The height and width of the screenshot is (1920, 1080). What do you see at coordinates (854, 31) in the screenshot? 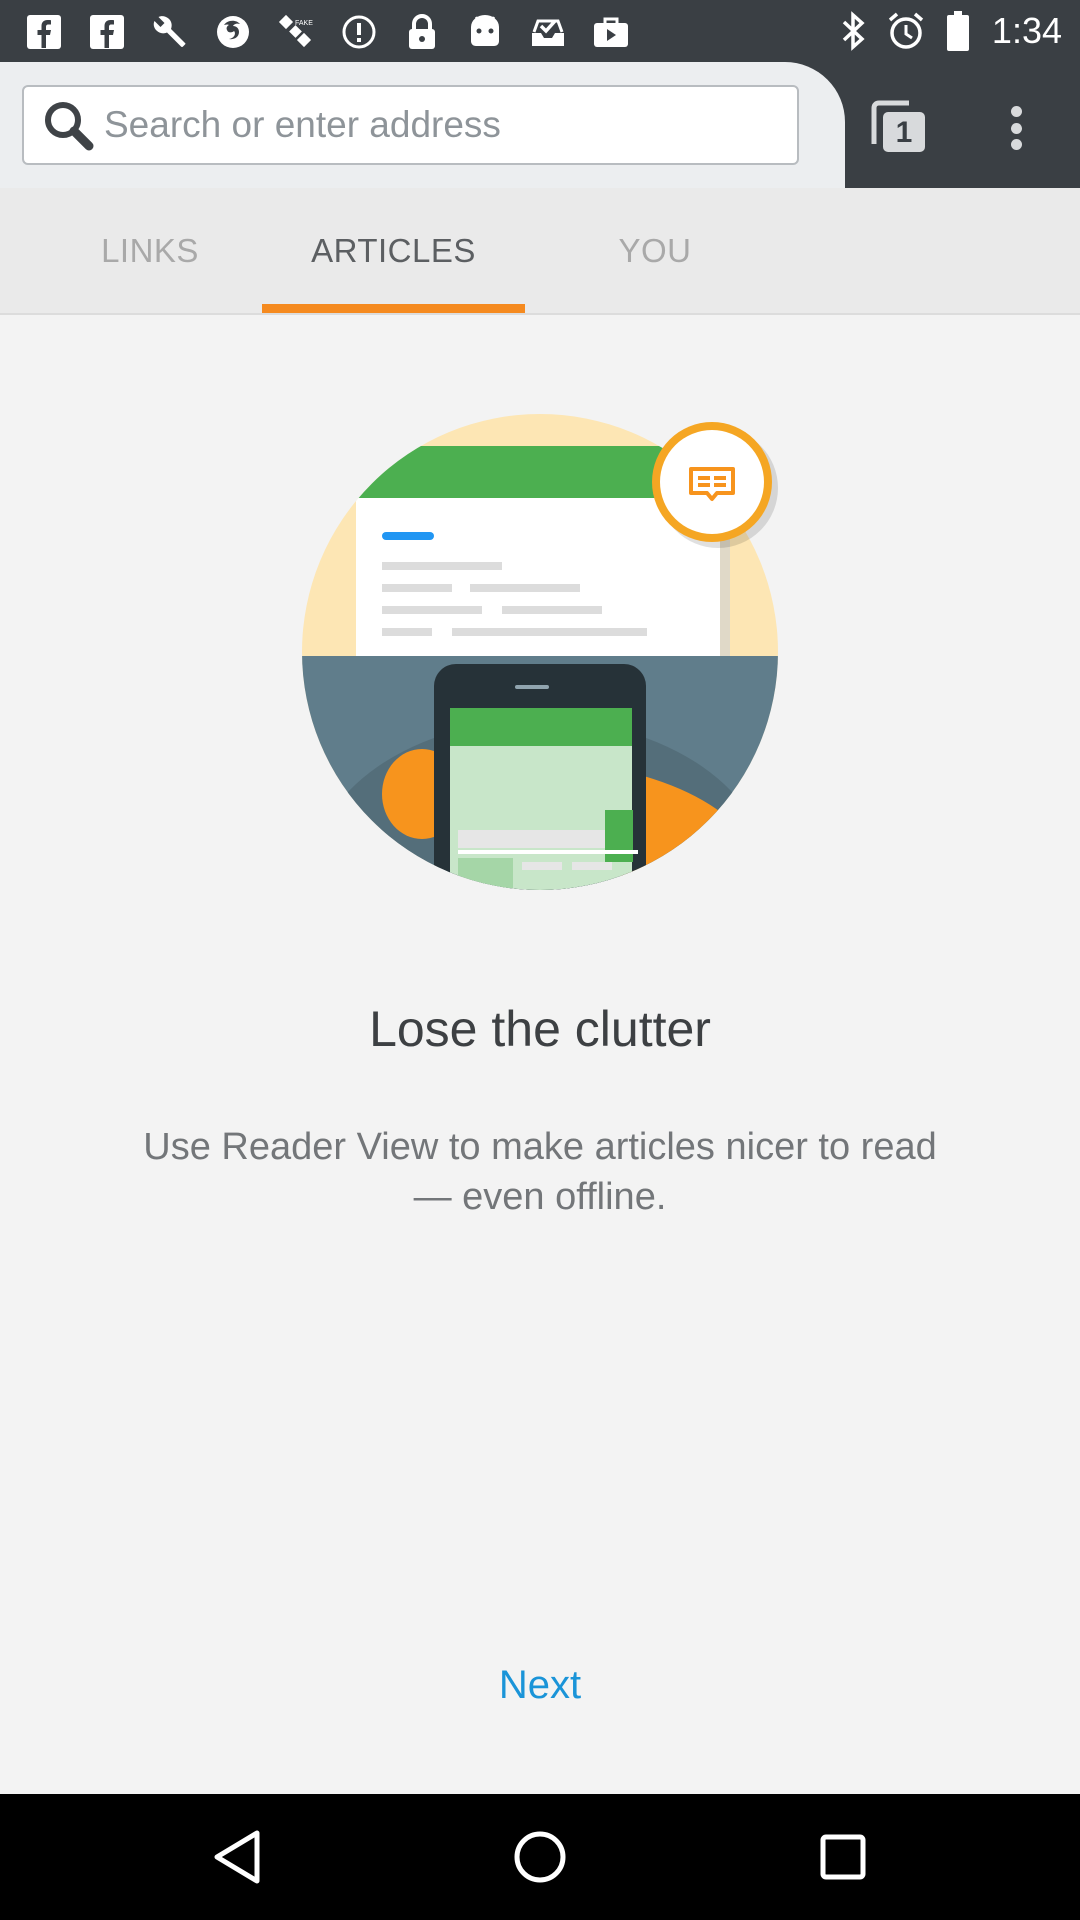
I see `bluetooth-icon` at bounding box center [854, 31].